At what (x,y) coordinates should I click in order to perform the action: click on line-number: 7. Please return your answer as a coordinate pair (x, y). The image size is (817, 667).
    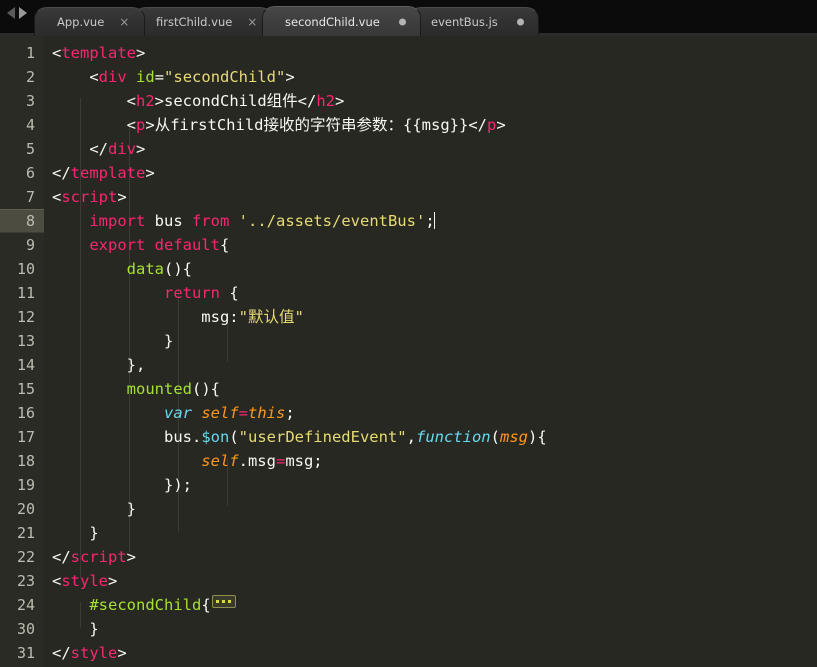
    Looking at the image, I should click on (22, 197).